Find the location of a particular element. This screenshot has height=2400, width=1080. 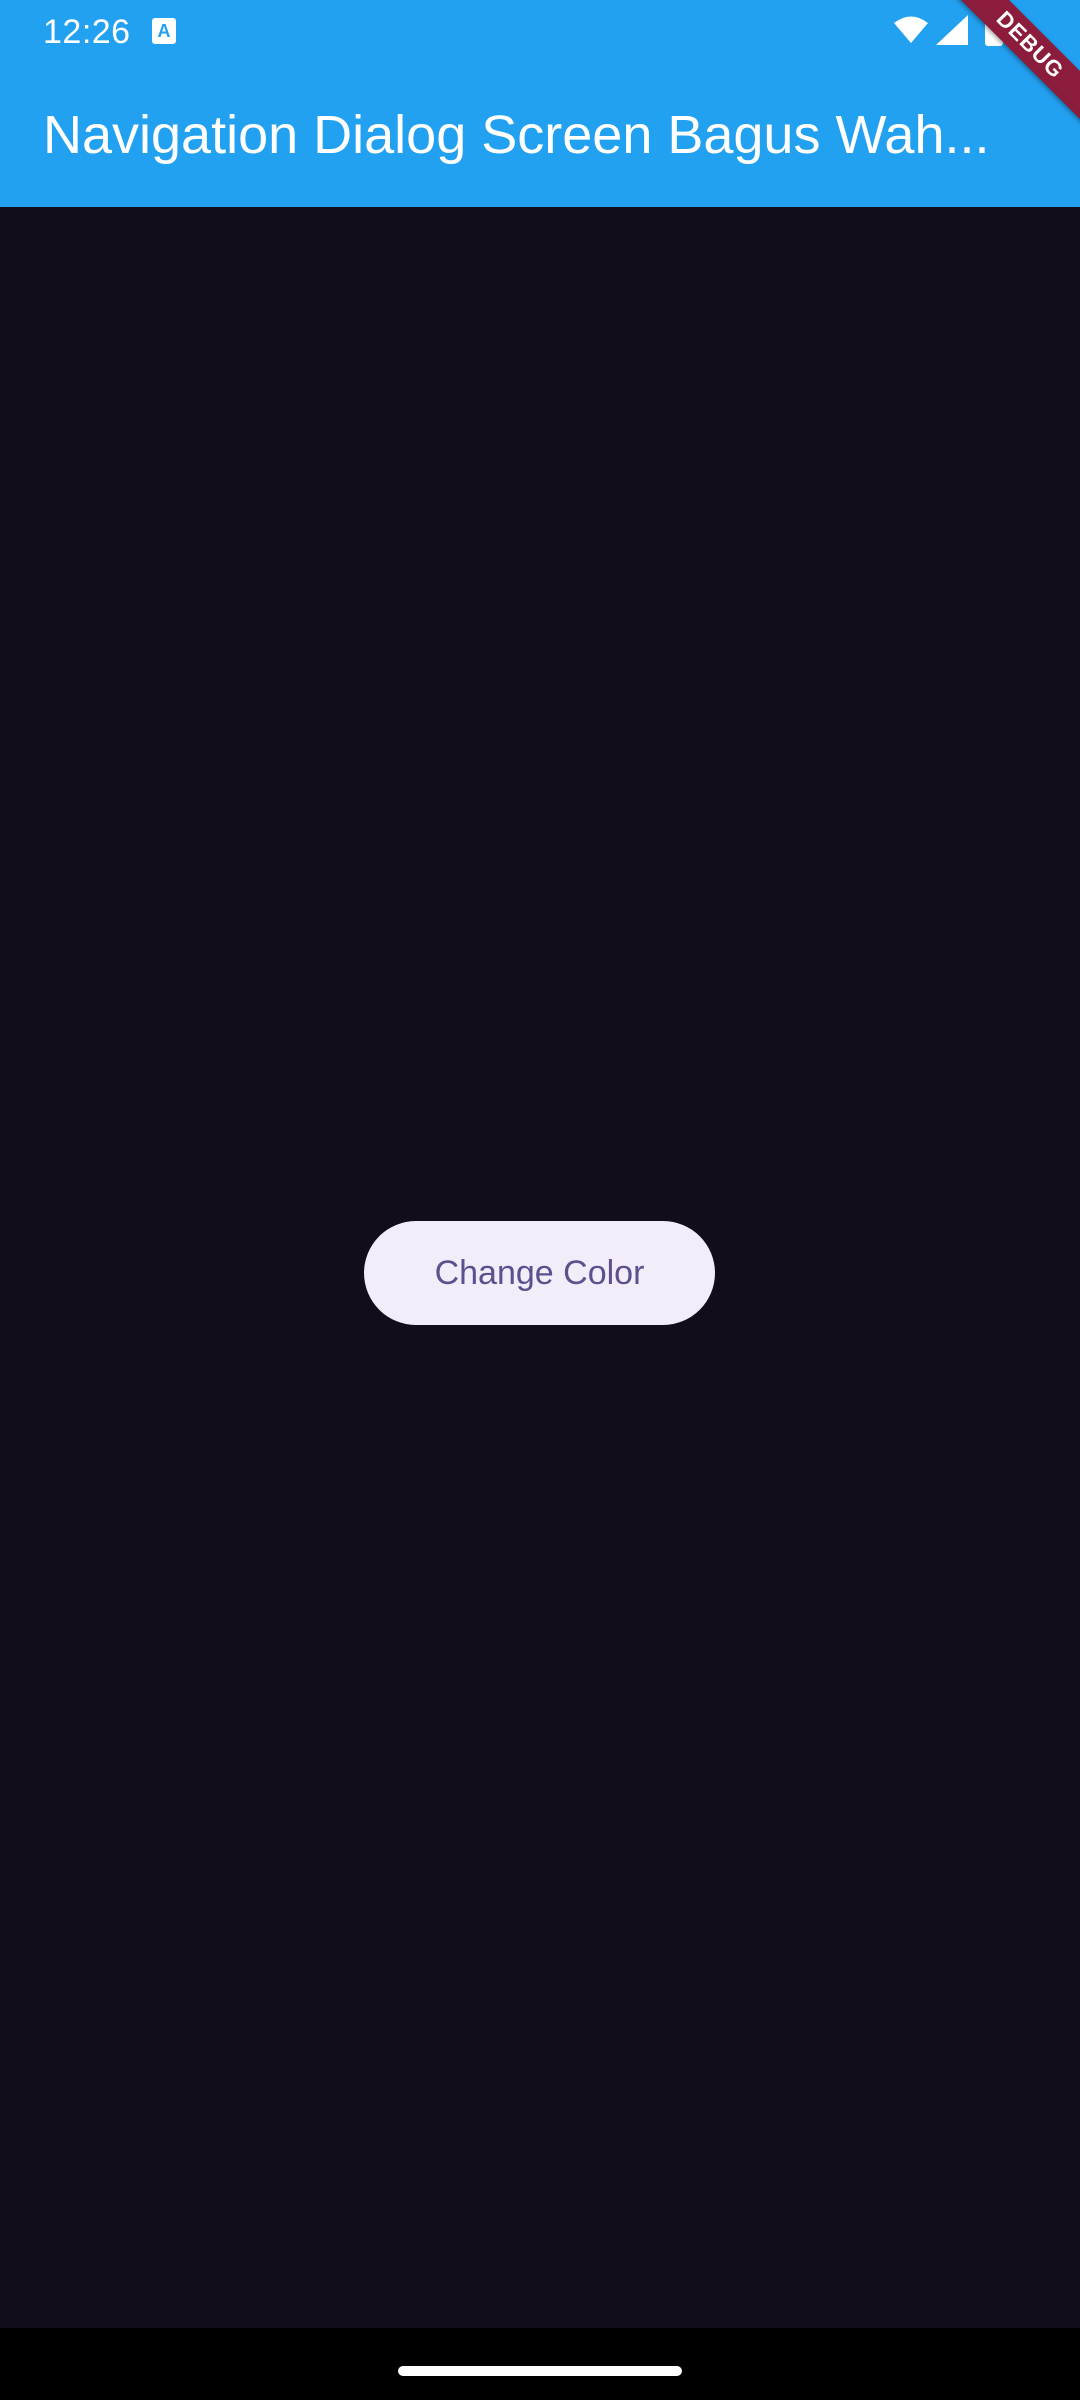

battery-icon is located at coordinates (994, 29).